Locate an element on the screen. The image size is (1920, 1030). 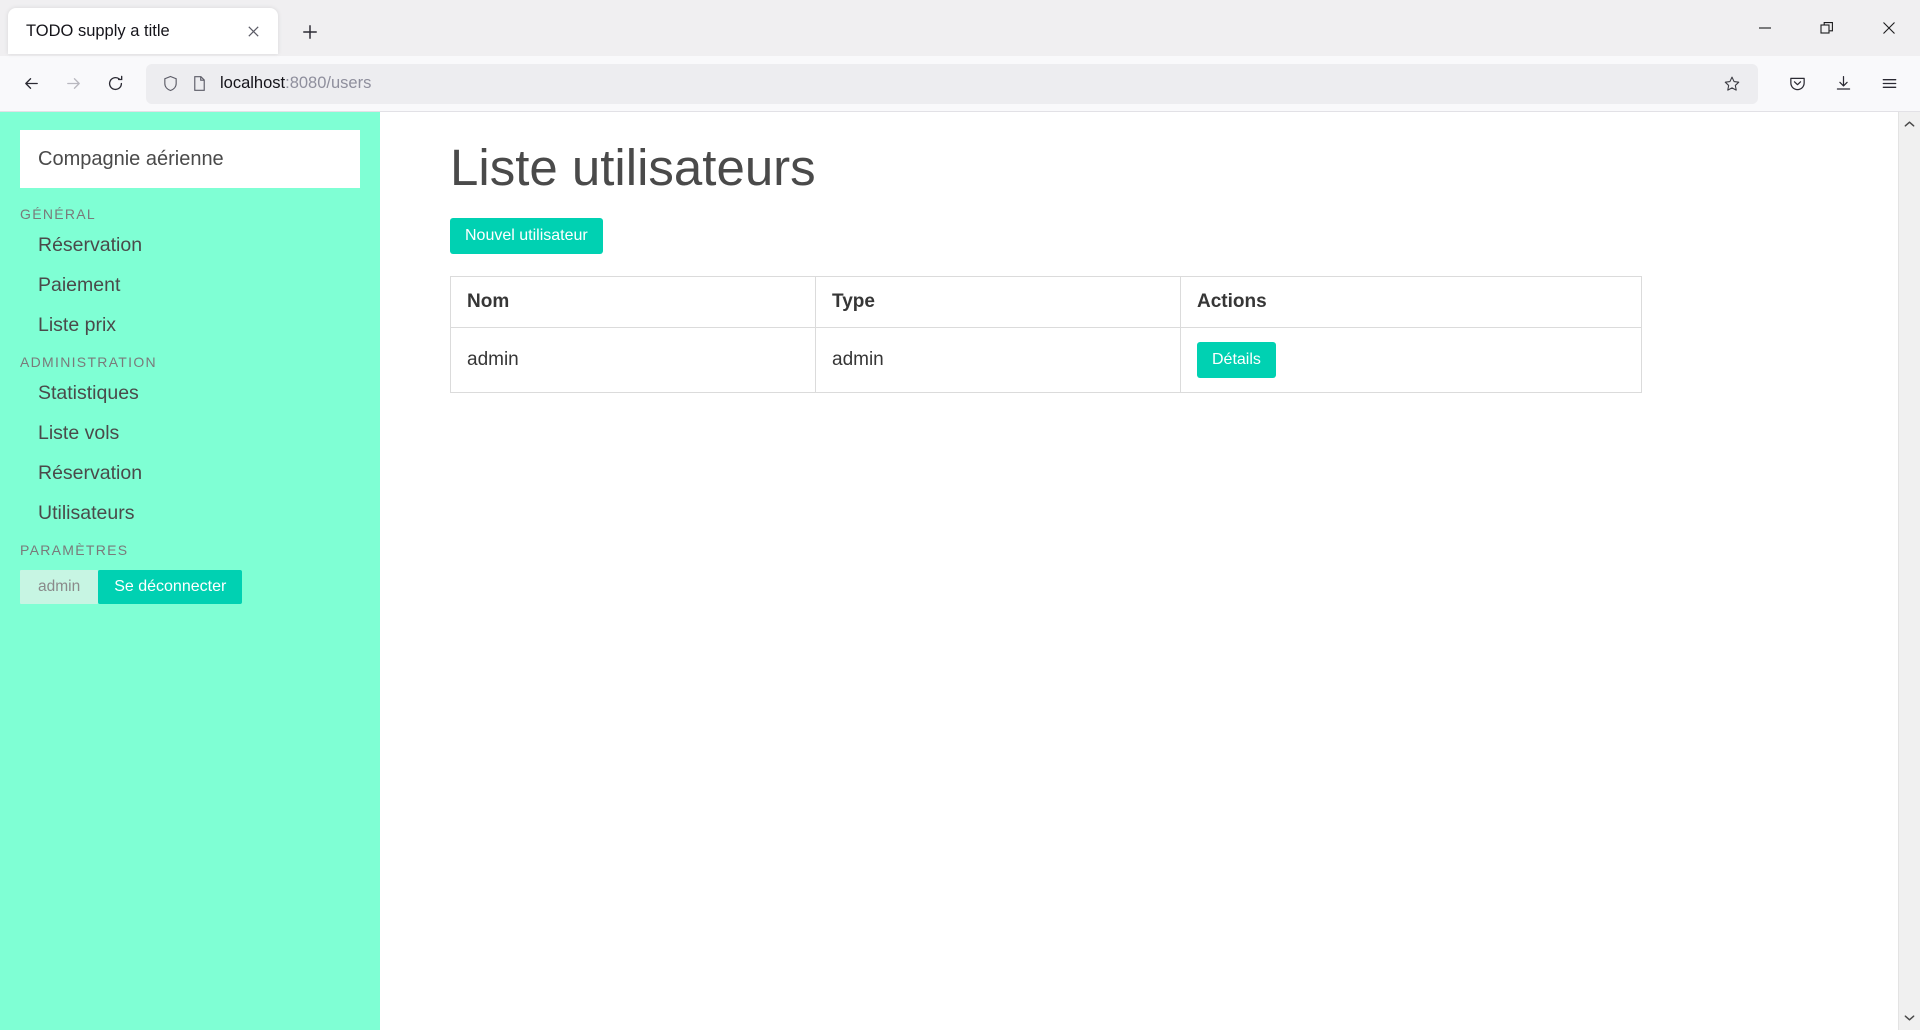
column-header-type: Type is located at coordinates (998, 302).